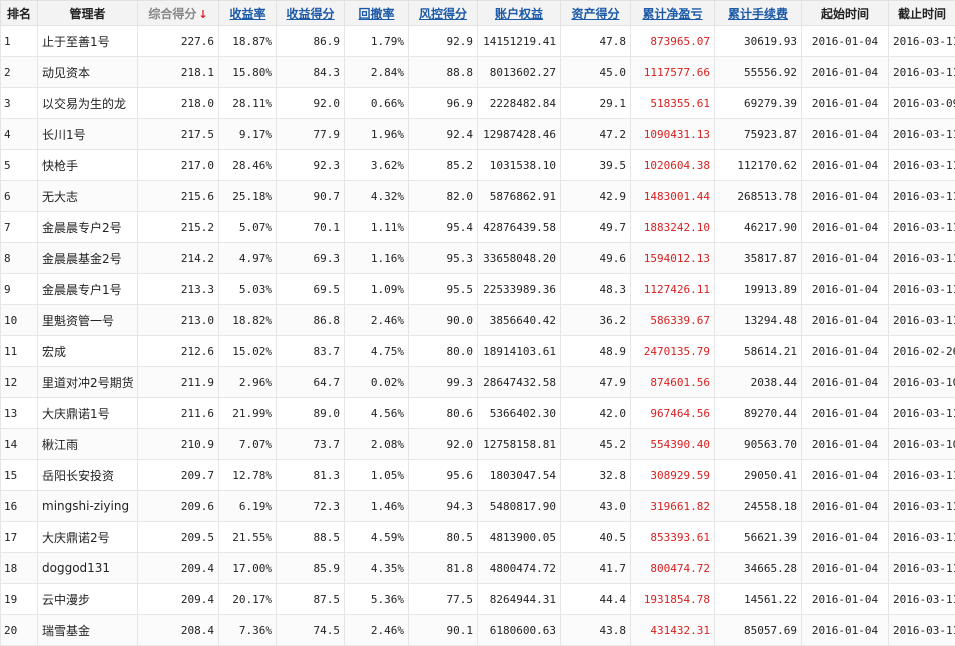 This screenshot has width=955, height=646. I want to click on cell-equity: 42876439.58, so click(519, 227).